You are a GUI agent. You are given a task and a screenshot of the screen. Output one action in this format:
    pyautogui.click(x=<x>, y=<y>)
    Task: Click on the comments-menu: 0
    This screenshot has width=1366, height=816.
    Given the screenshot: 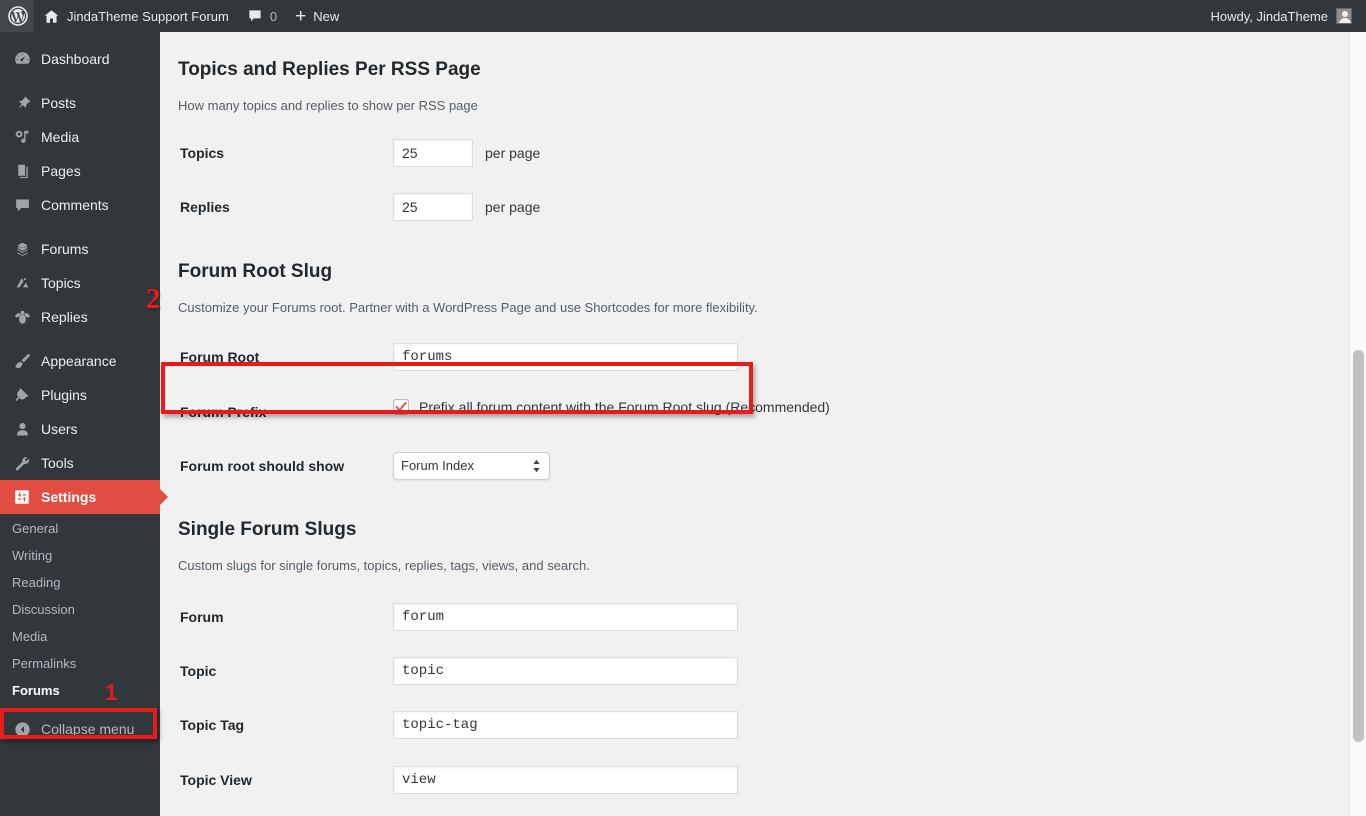 What is the action you would take?
    pyautogui.click(x=262, y=16)
    